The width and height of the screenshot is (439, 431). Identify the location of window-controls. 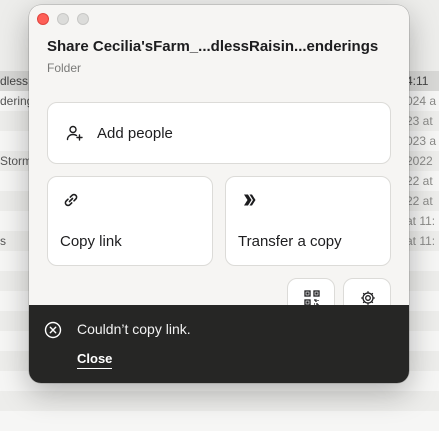
(63, 19).